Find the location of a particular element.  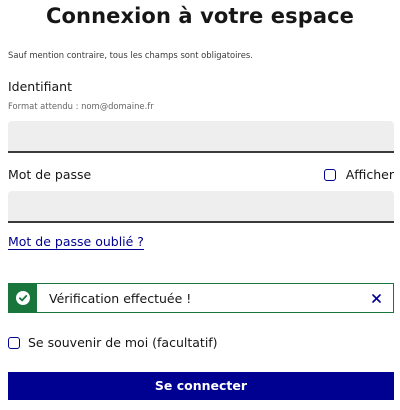

success-alert: Vérification effectuée ! is located at coordinates (201, 298).